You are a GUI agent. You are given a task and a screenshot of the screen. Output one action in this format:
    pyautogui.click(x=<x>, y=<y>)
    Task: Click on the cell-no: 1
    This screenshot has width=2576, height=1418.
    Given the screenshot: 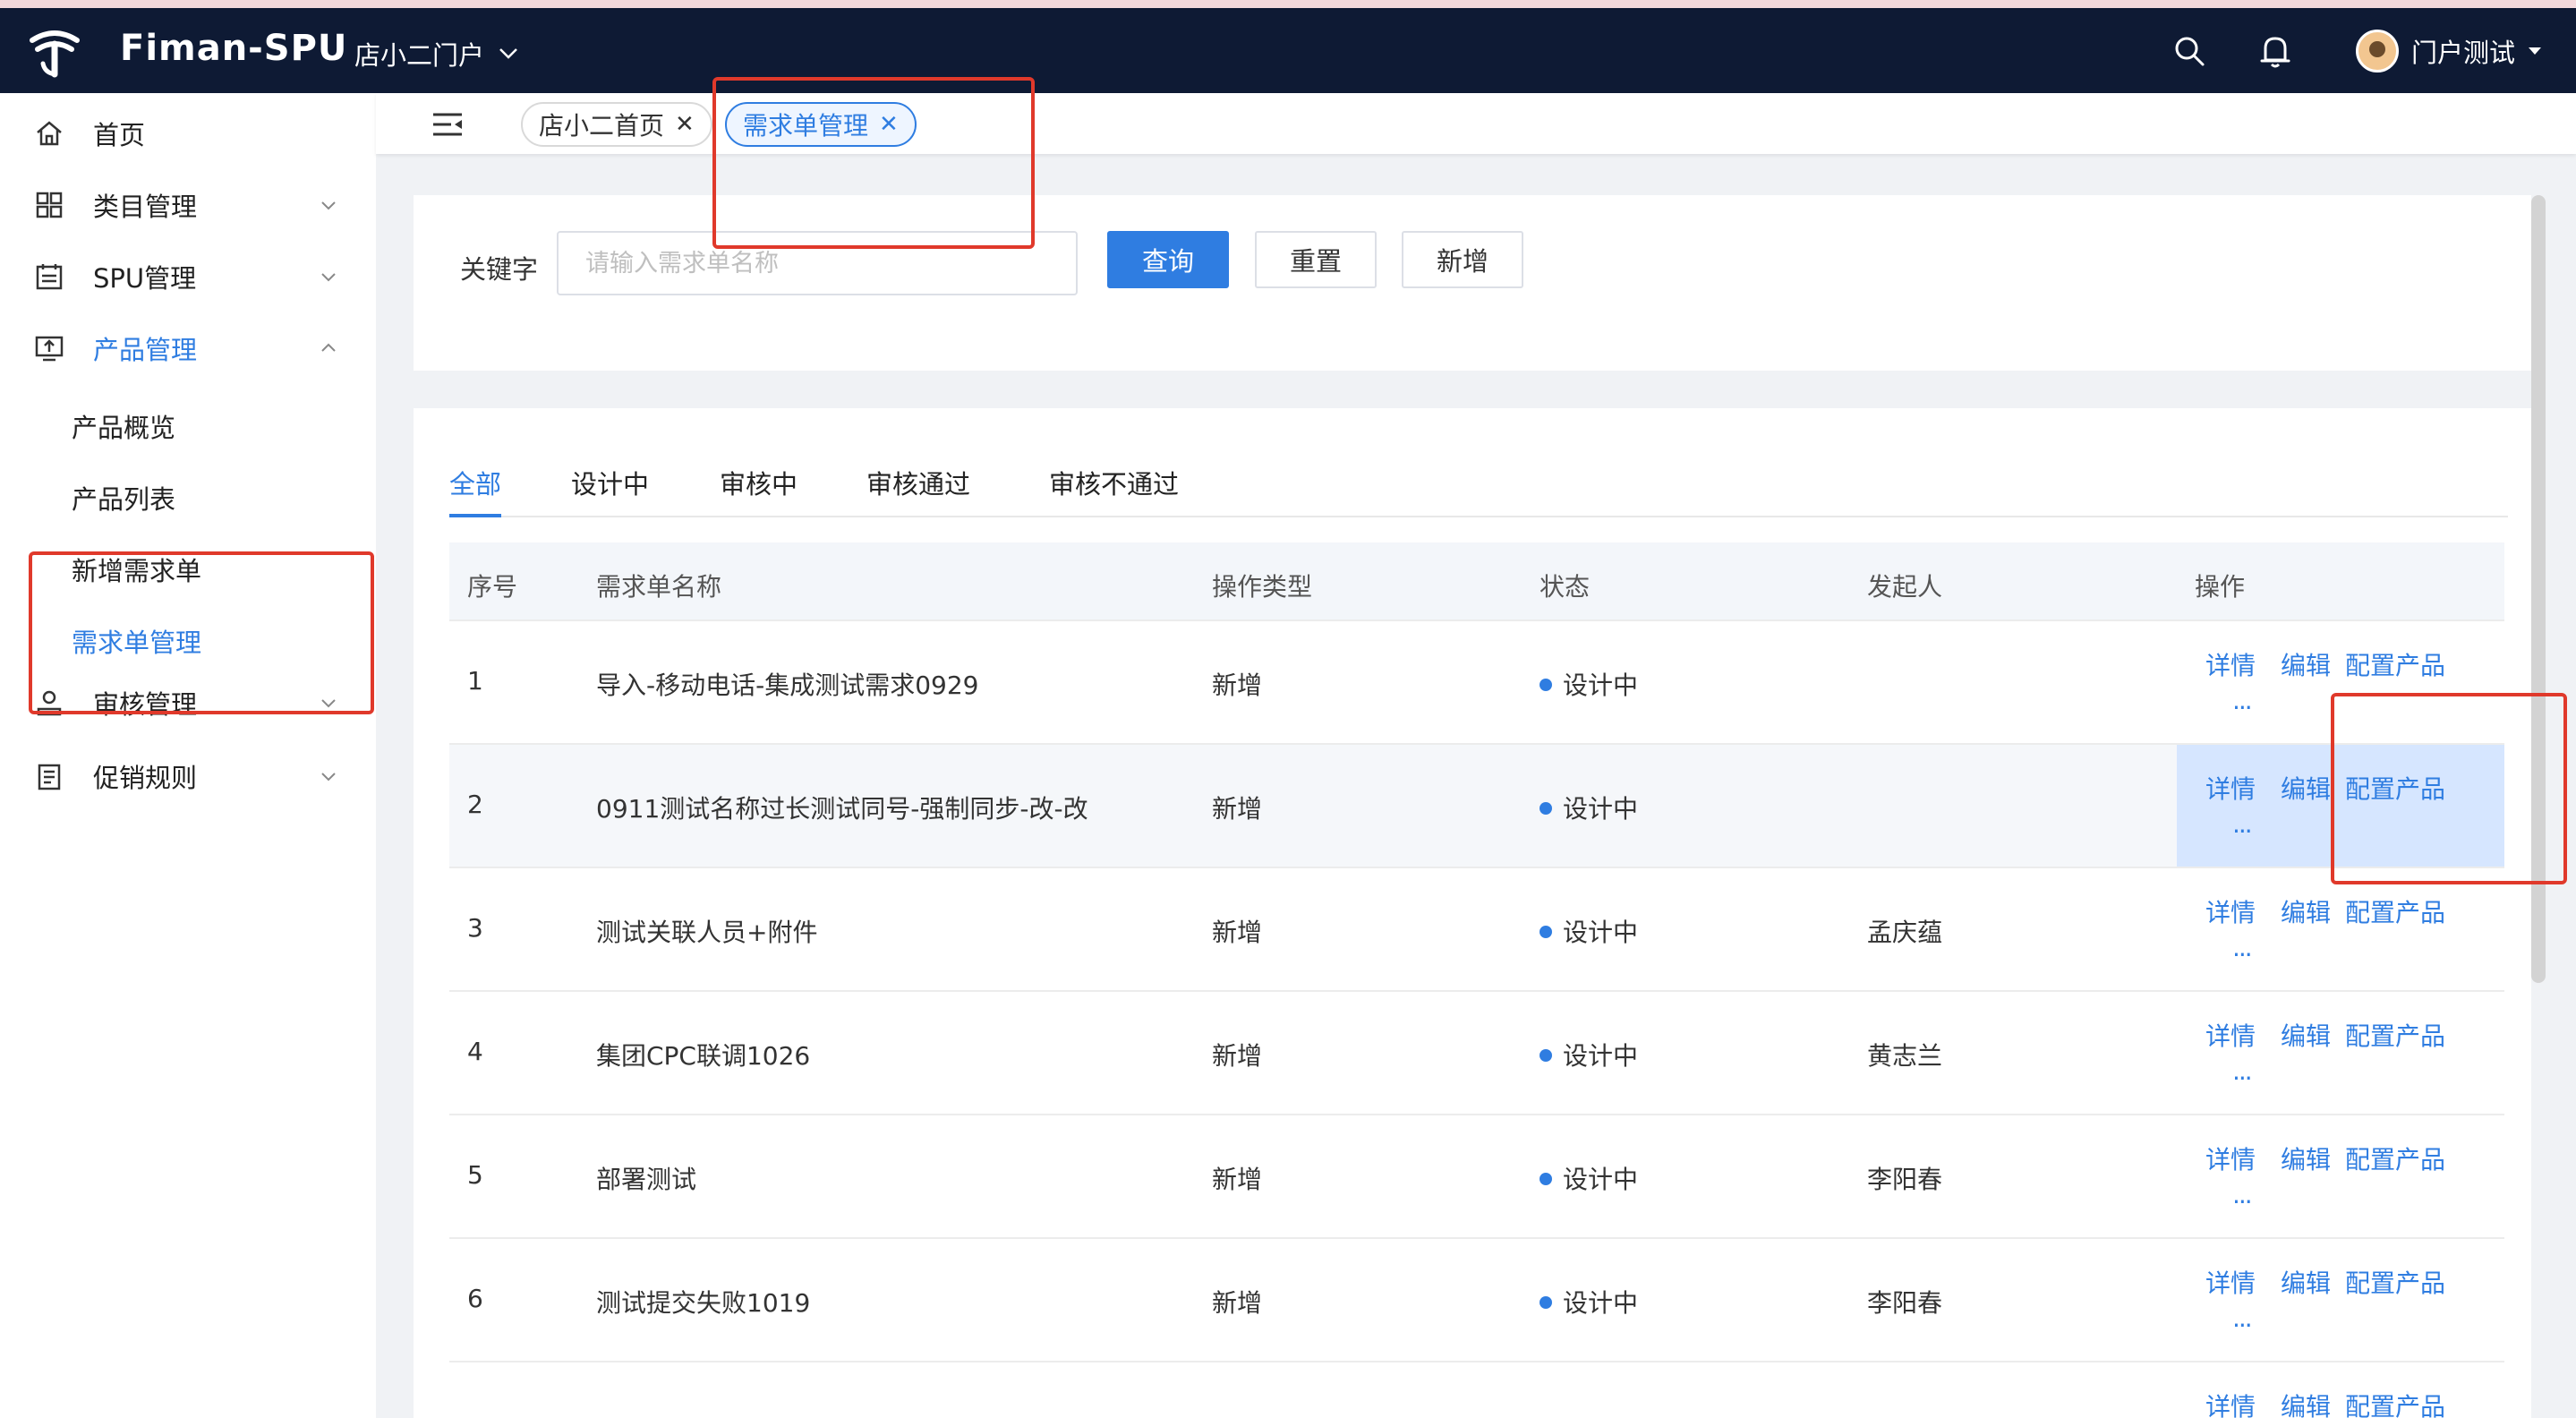 What is the action you would take?
    pyautogui.click(x=475, y=681)
    